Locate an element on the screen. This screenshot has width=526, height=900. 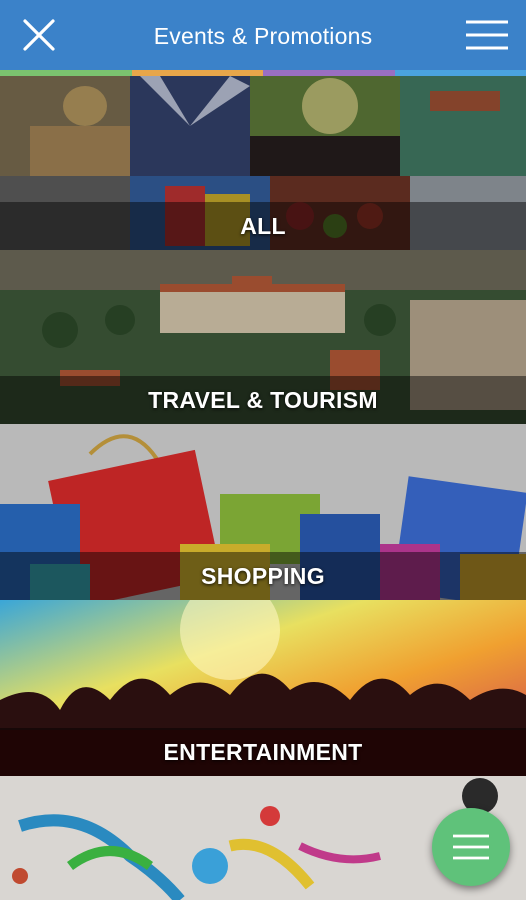
category-label: SHOPPING is located at coordinates (263, 576).